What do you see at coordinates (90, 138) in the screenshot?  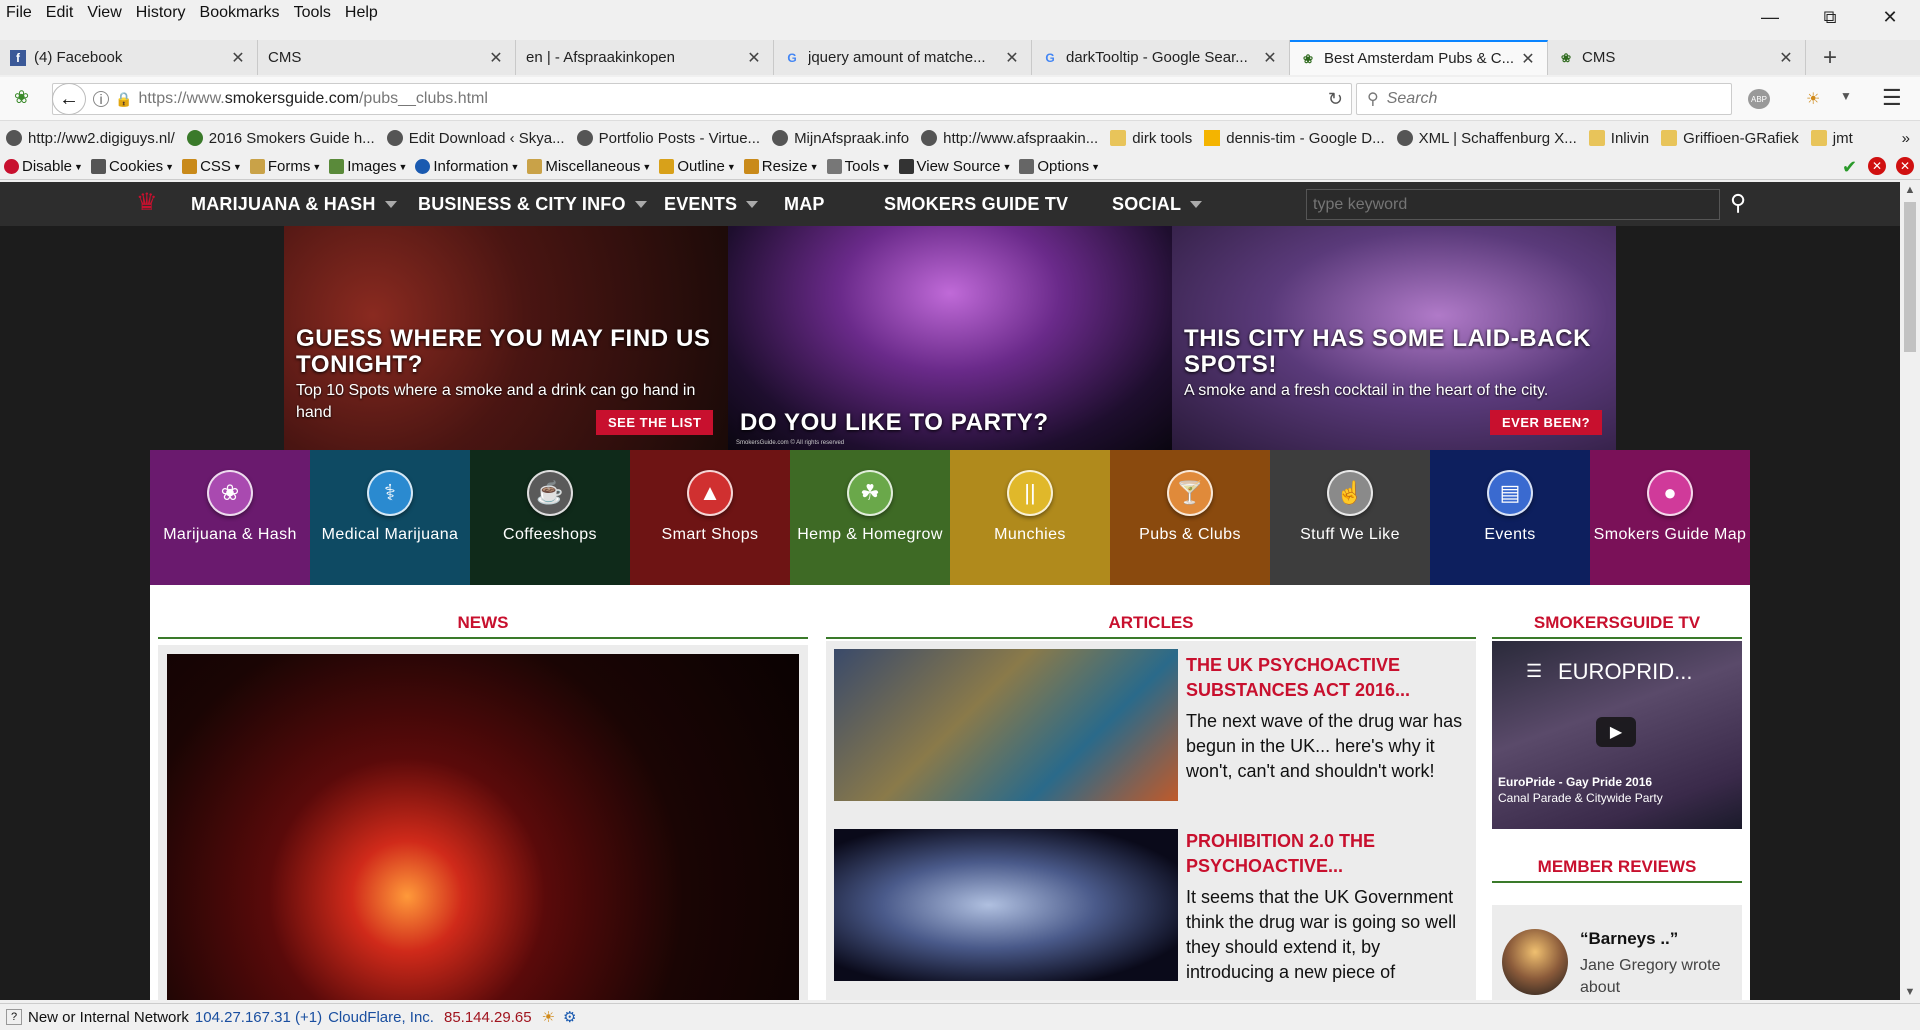 I see `bookmark-item: http://ww2.digiguys.nl/` at bounding box center [90, 138].